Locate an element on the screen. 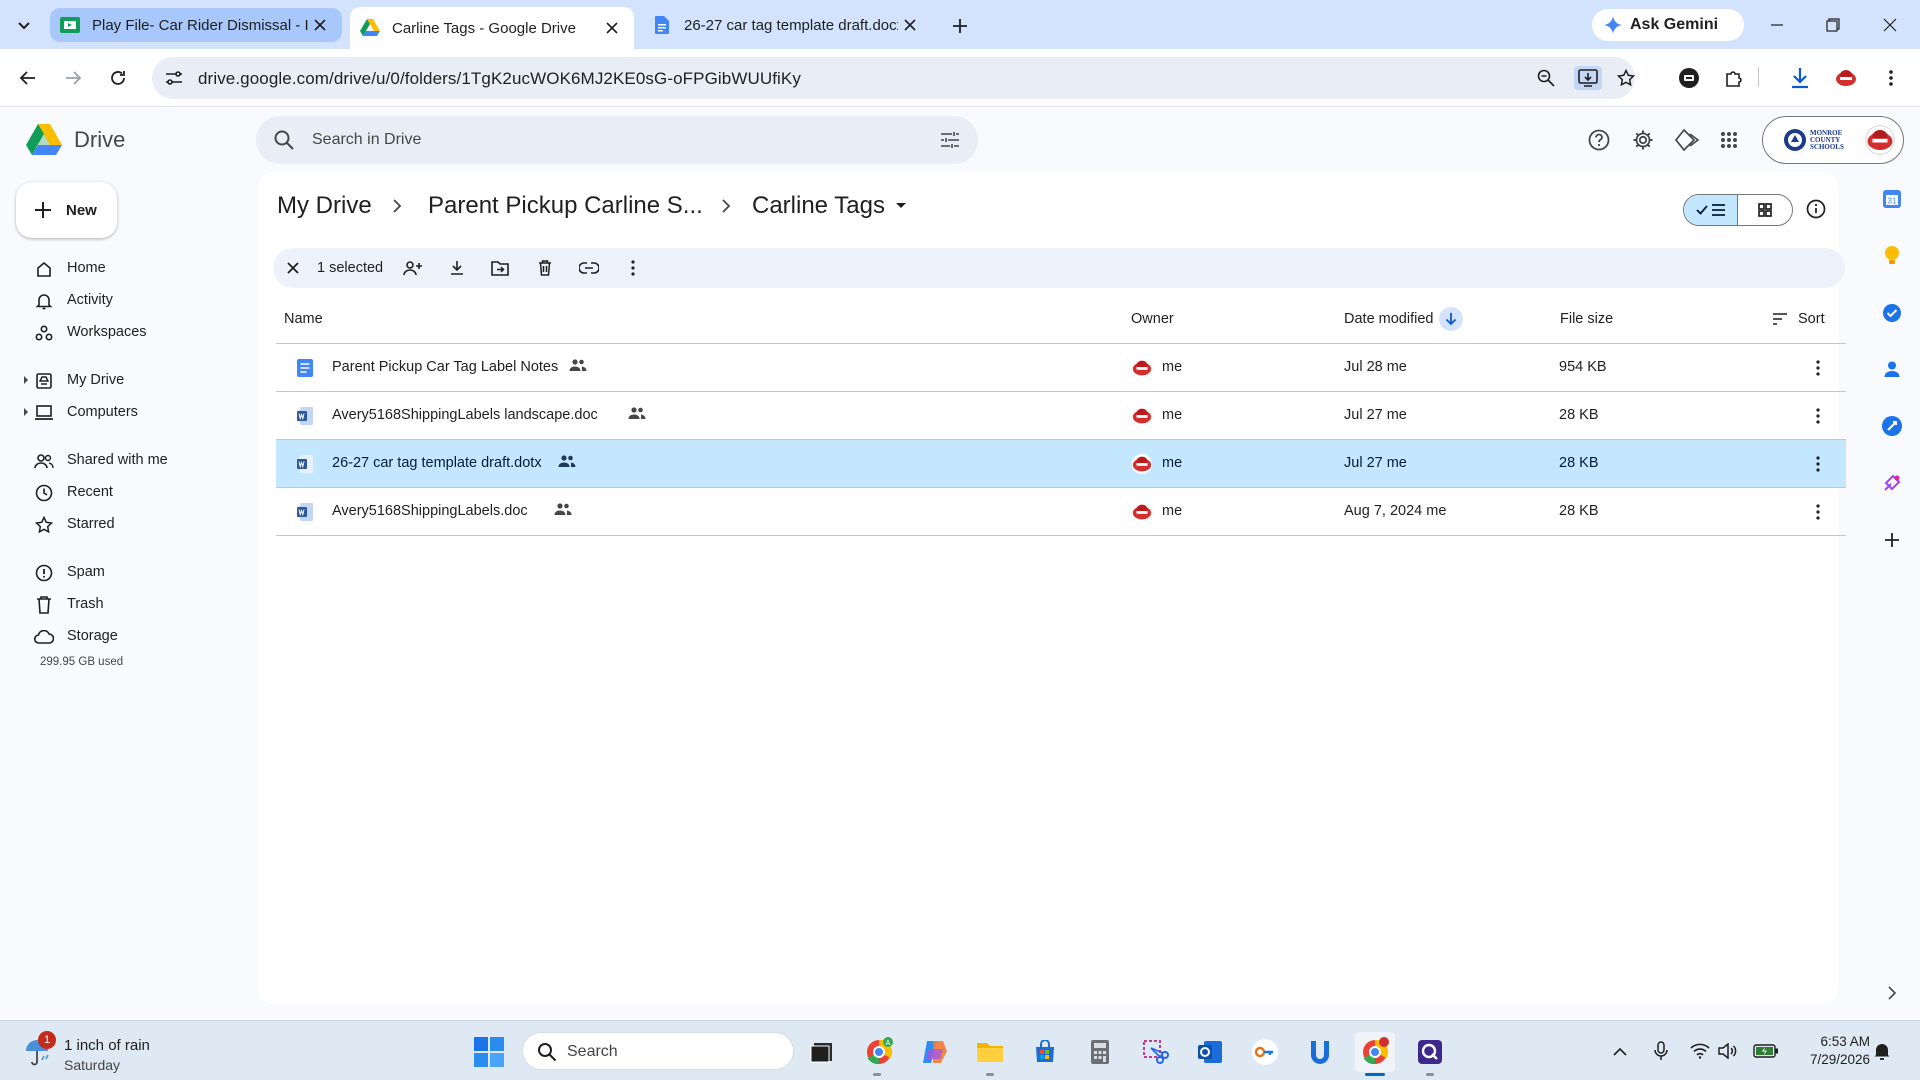  outlook-app-icon is located at coordinates (1210, 1052).